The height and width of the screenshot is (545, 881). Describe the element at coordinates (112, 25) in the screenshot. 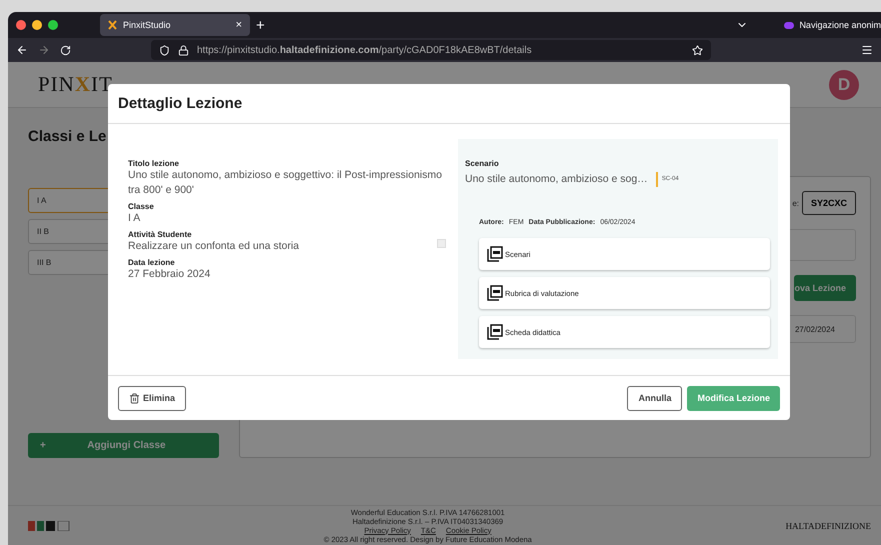

I see `x-logo-icon` at that location.